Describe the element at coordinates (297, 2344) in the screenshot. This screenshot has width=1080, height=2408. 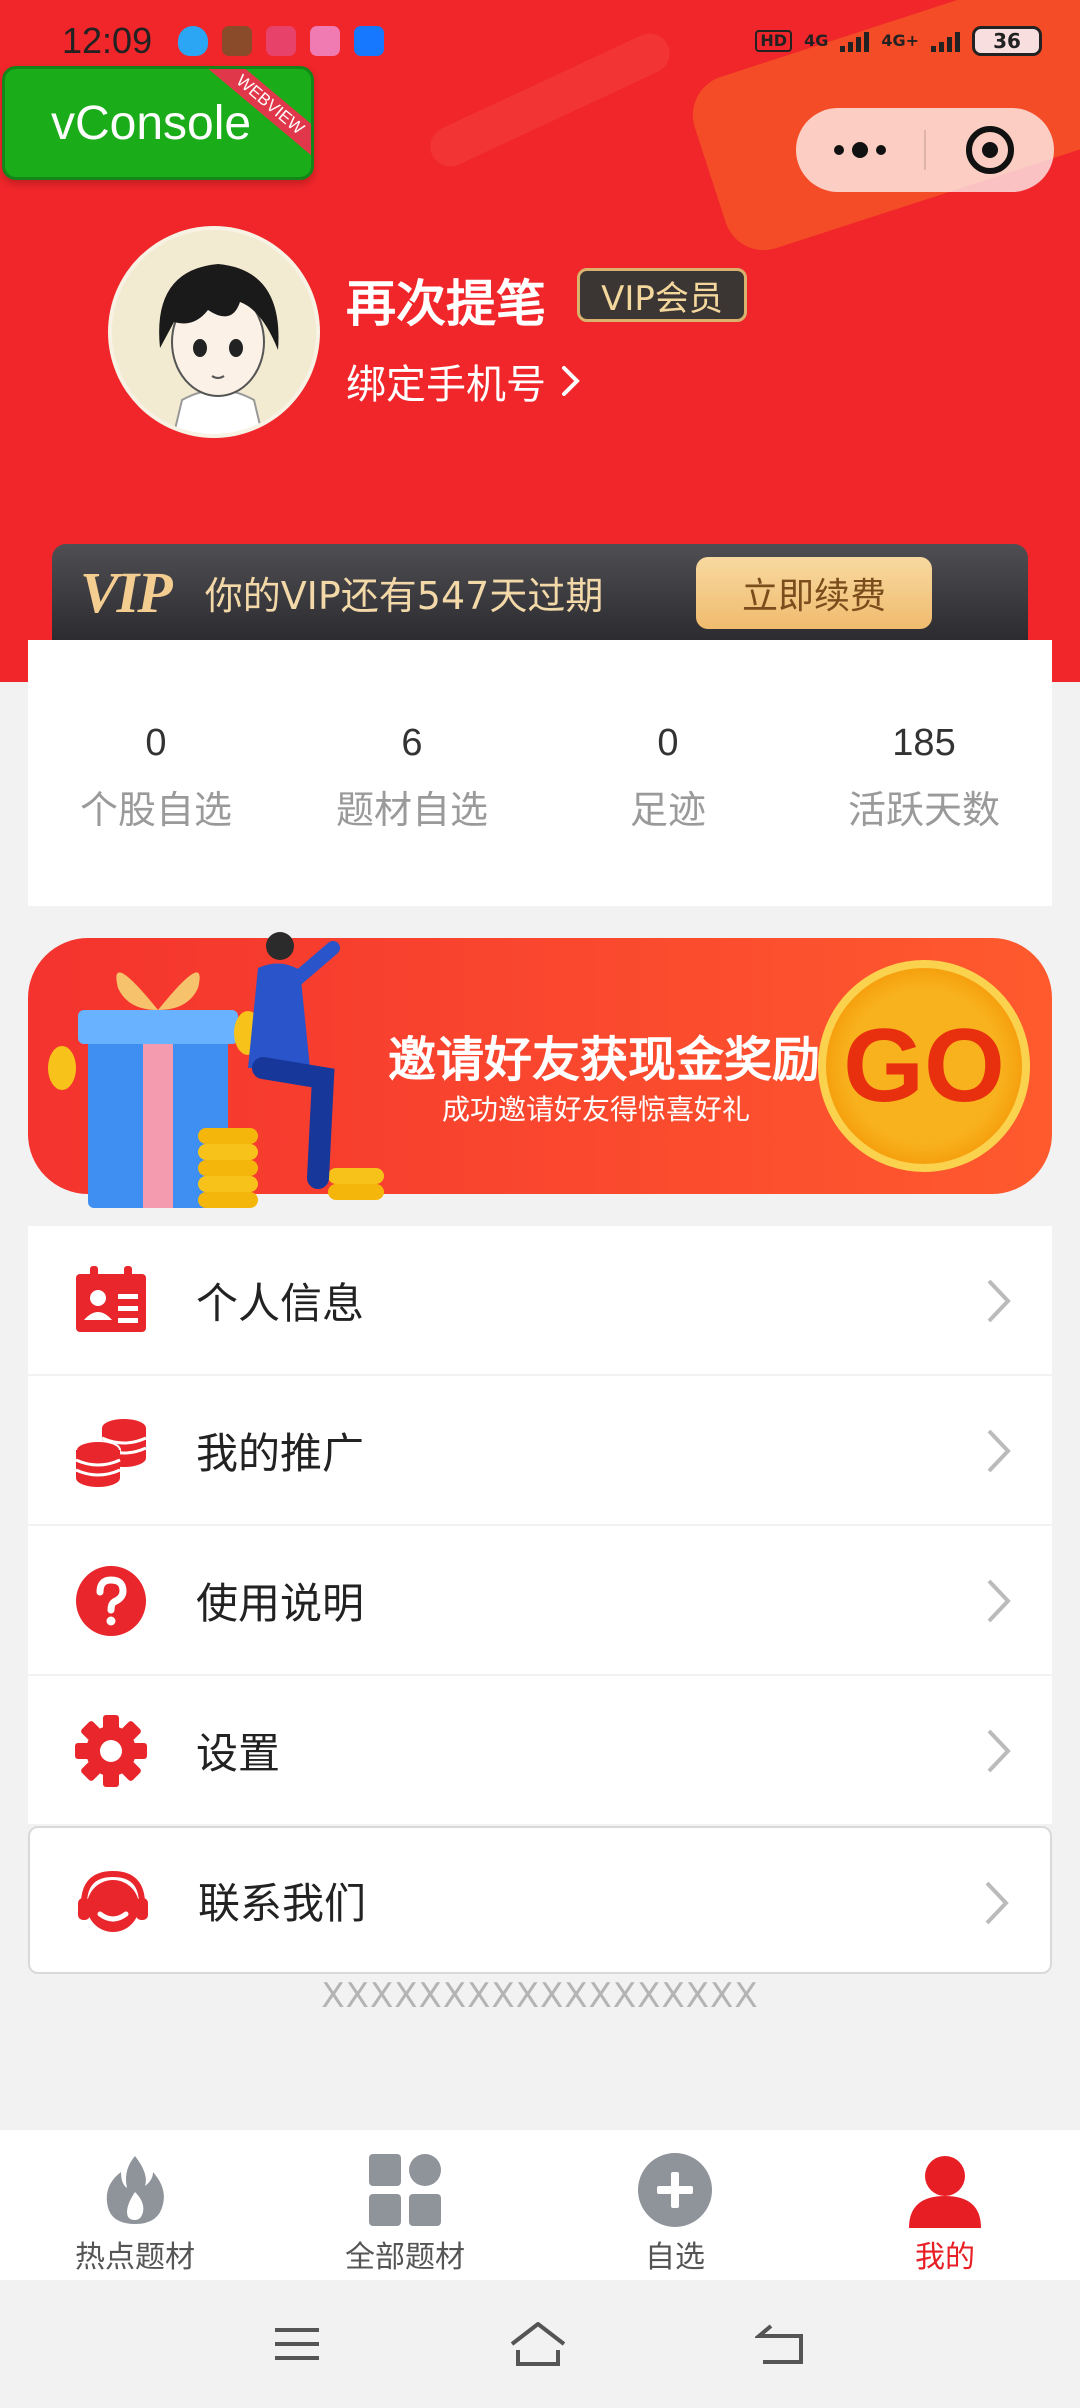
I see `menu-icon` at that location.